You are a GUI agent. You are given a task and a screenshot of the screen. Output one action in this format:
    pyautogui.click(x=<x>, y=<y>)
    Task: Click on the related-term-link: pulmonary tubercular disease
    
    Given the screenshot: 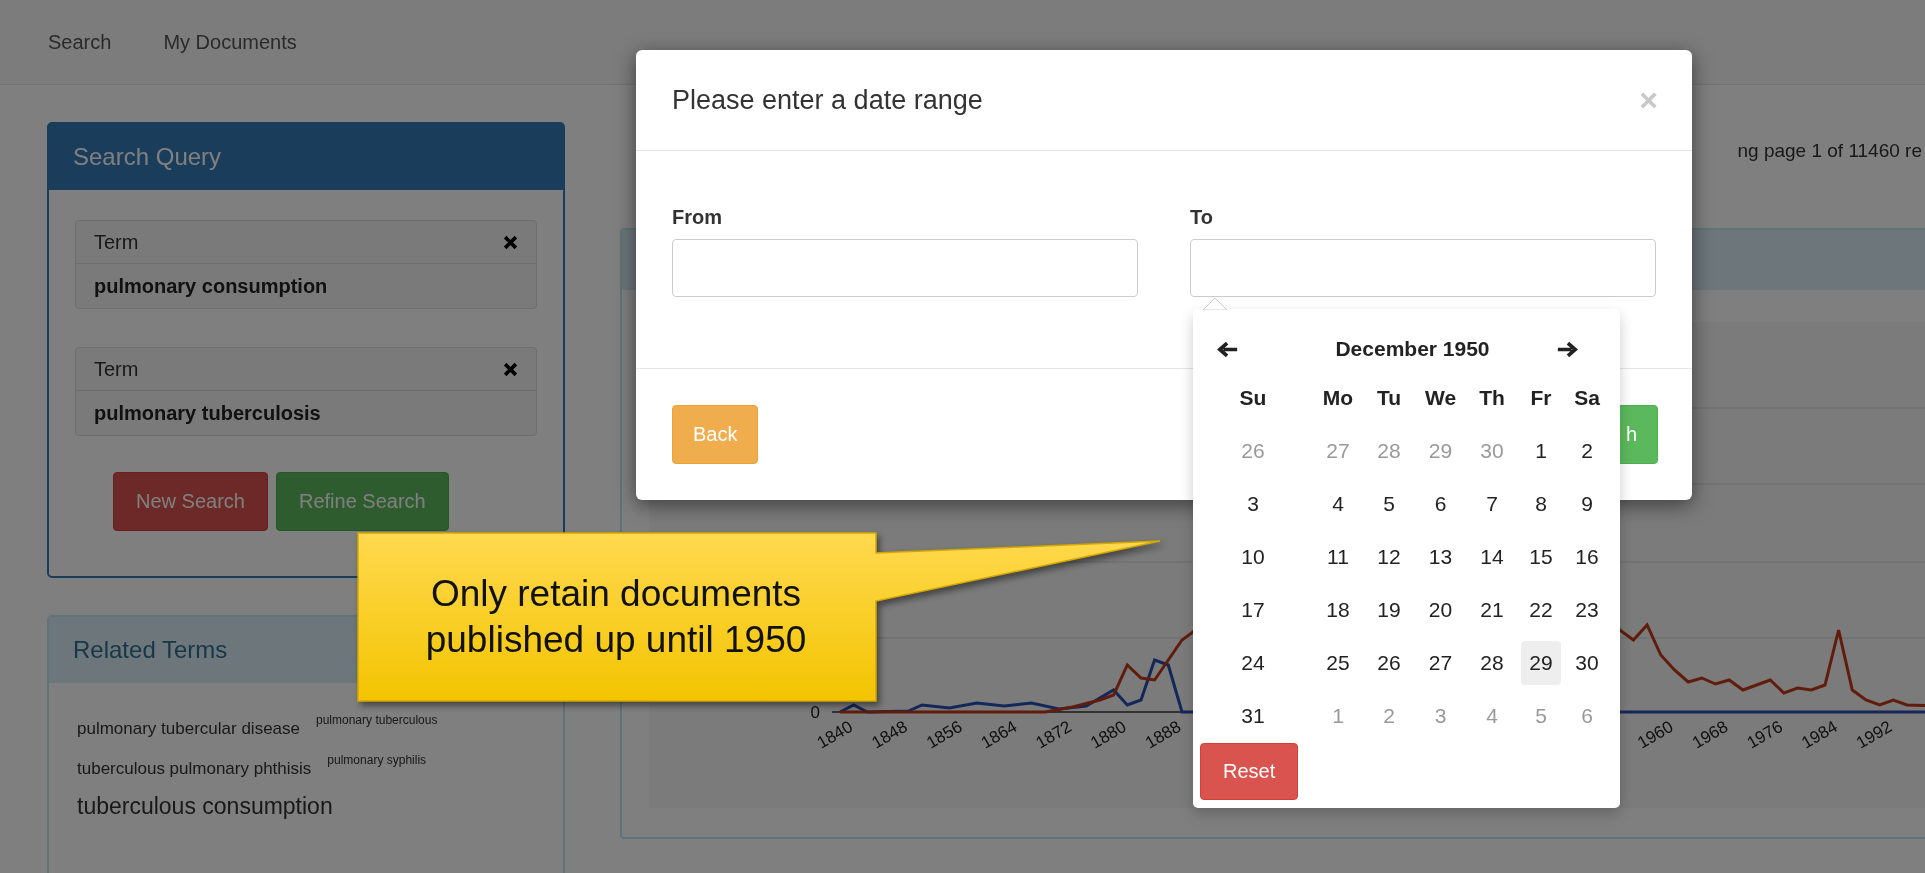 What is the action you would take?
    pyautogui.click(x=188, y=729)
    